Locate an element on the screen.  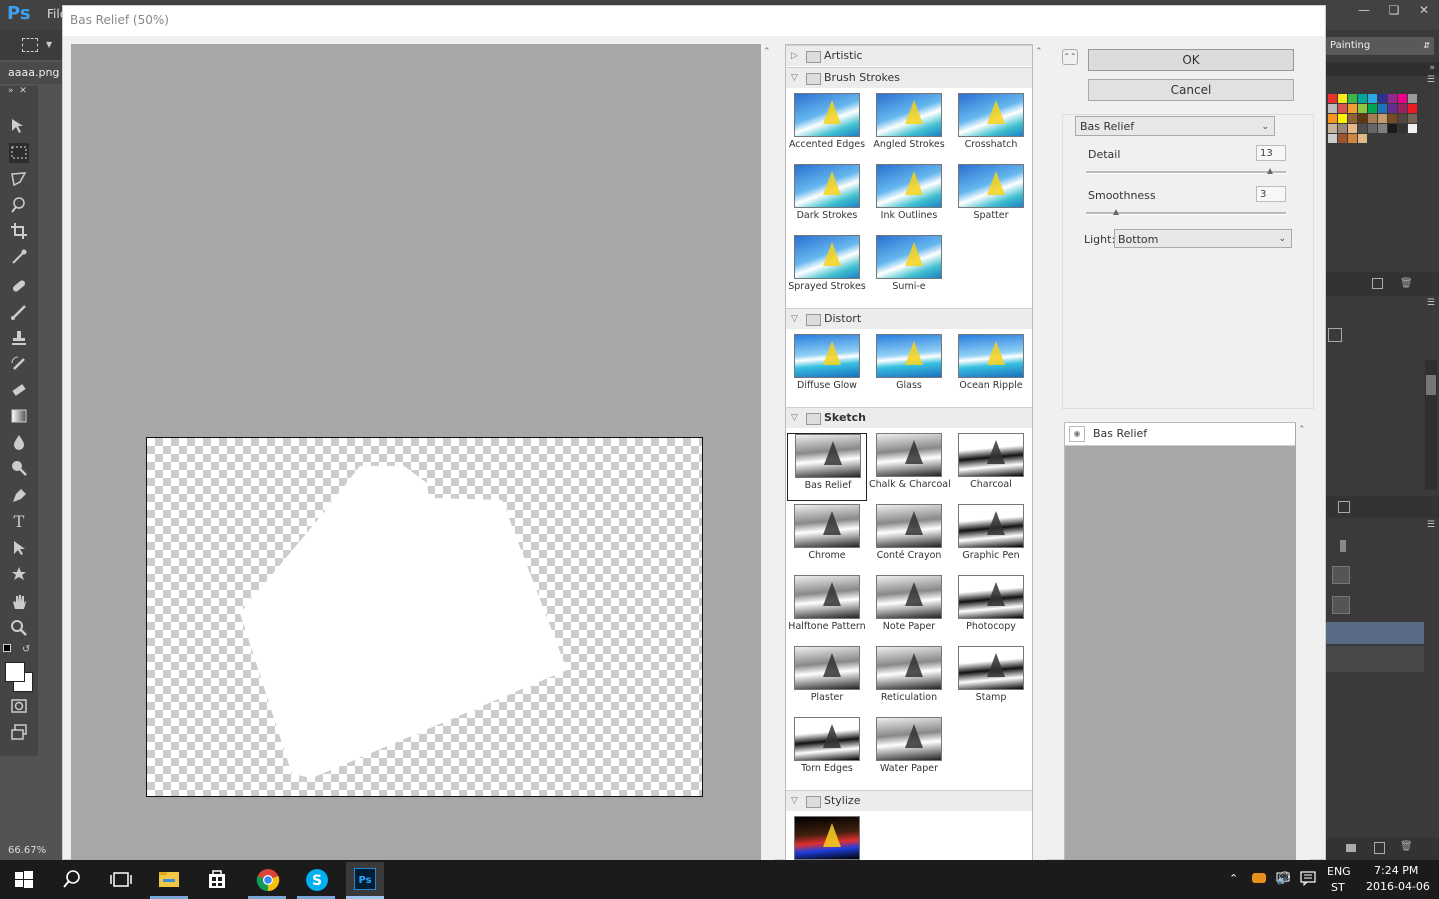
zoom-tool-icon is located at coordinates (19, 628).